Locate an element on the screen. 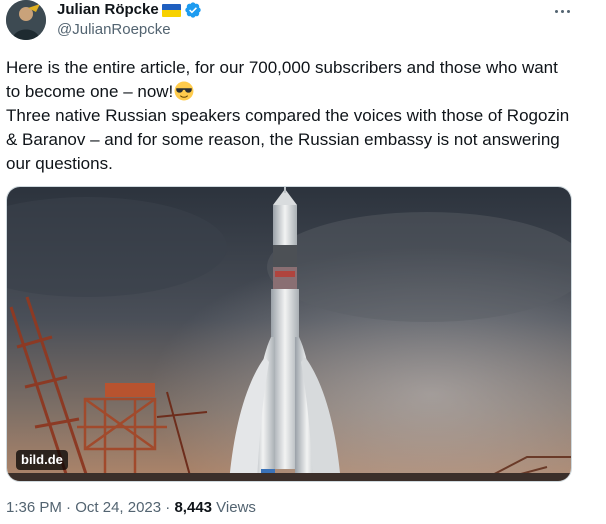 Image resolution: width=606 pixels, height=524 pixels. views-count: 8,443 is located at coordinates (193, 507).